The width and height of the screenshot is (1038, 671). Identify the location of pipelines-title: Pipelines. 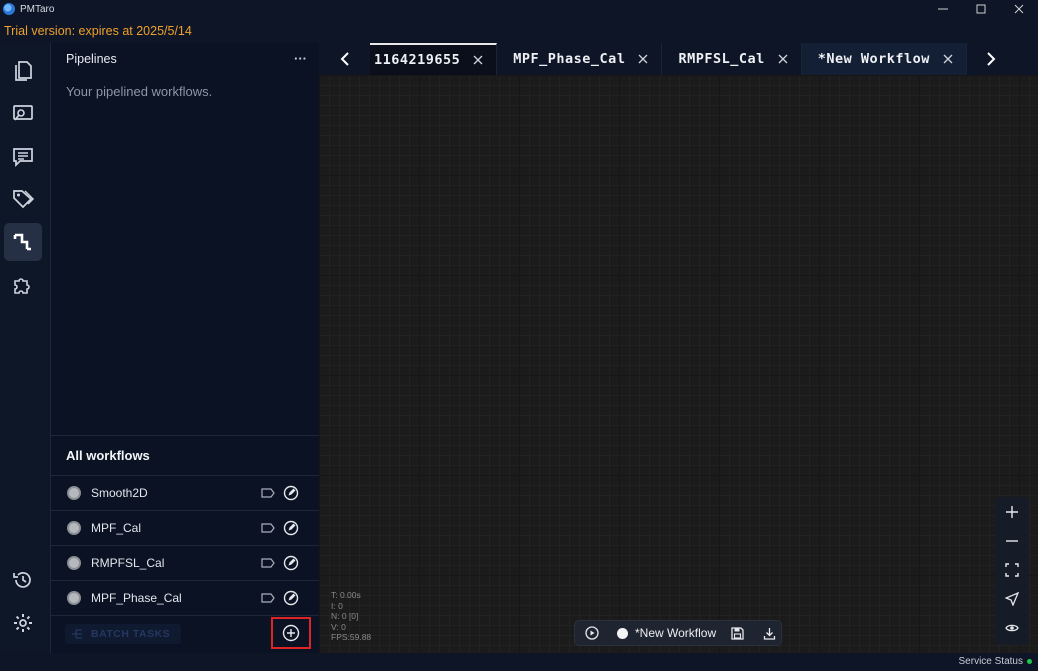
(91, 59).